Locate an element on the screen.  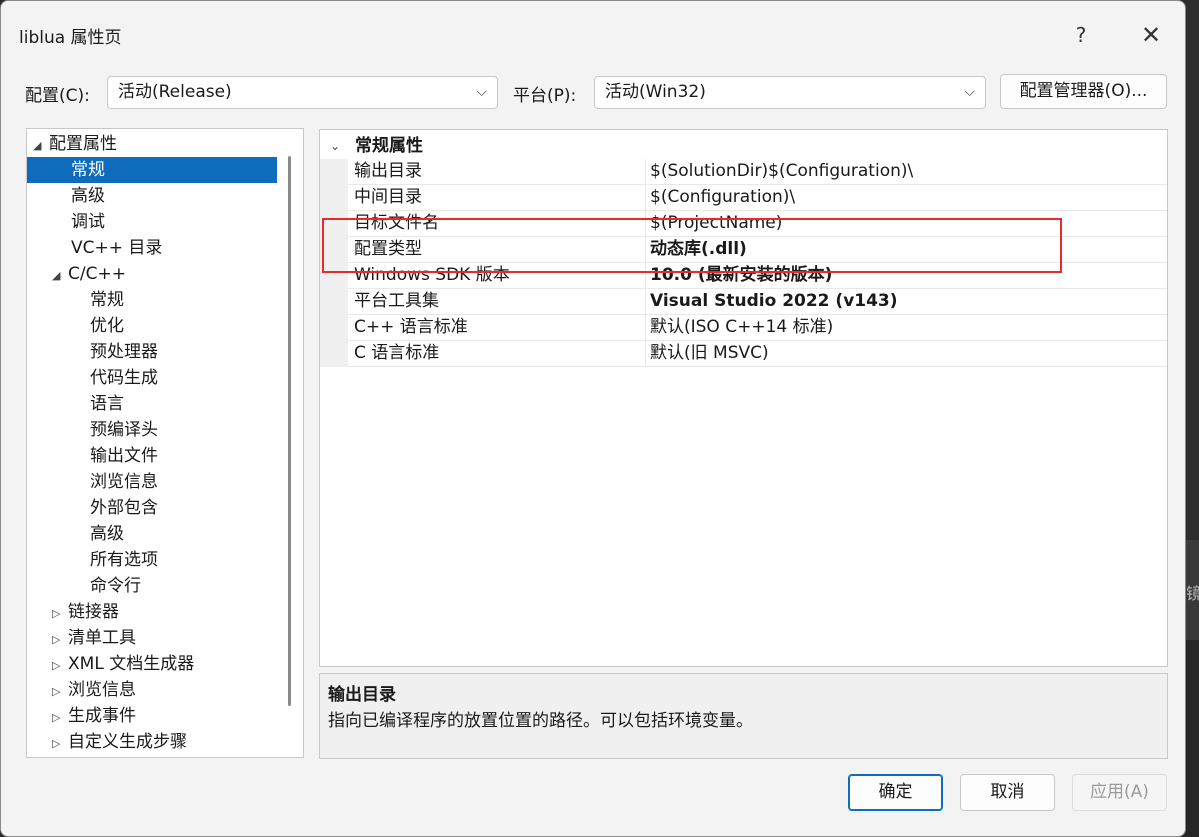
tree-item-label: 优化 is located at coordinates (107, 326).